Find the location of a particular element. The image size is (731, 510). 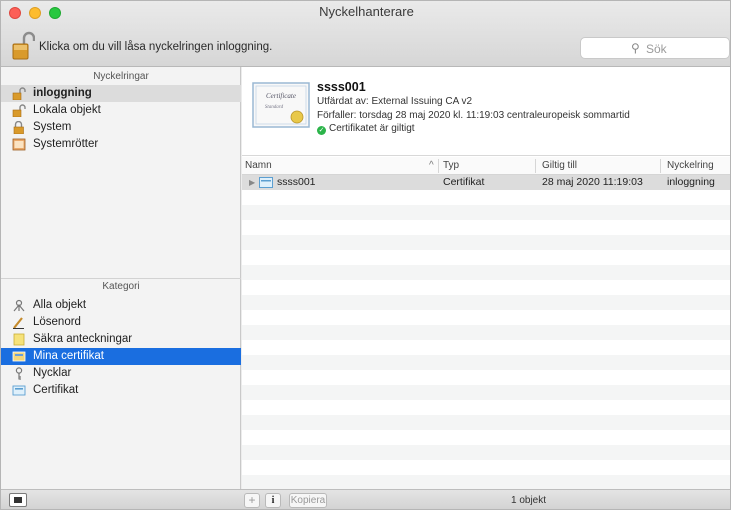

cabinet-icon is located at coordinates (19, 144).